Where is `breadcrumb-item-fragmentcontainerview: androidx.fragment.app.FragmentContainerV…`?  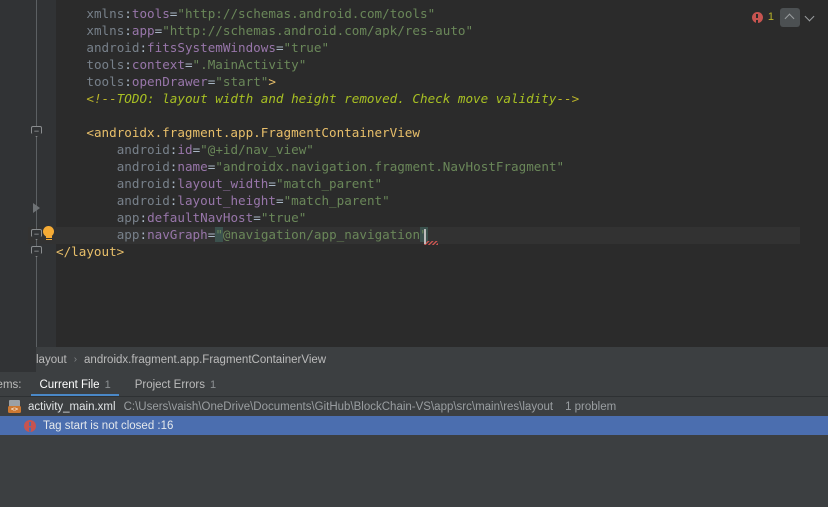 breadcrumb-item-fragmentcontainerview: androidx.fragment.app.FragmentContainerV… is located at coordinates (205, 360).